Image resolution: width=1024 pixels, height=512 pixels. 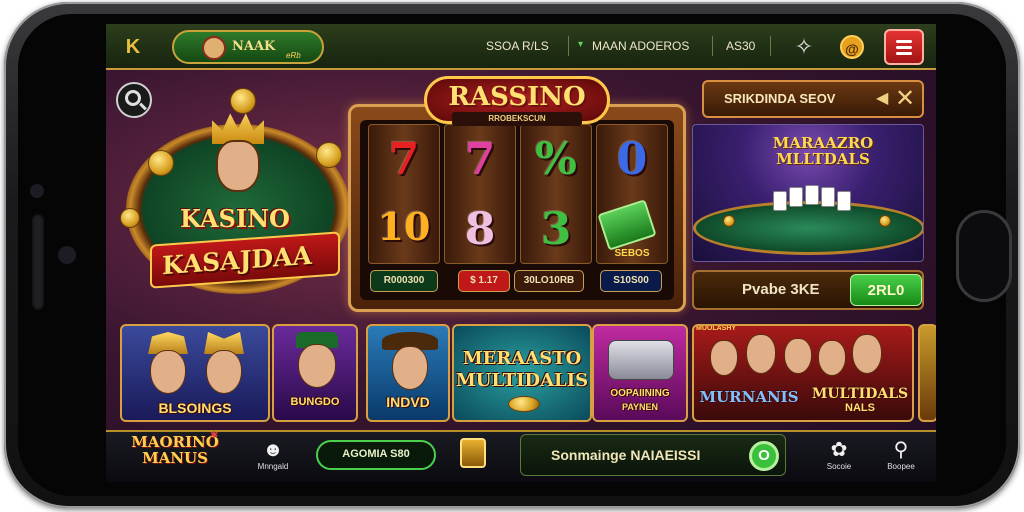 What do you see at coordinates (67, 255) in the screenshot?
I see `sensor` at bounding box center [67, 255].